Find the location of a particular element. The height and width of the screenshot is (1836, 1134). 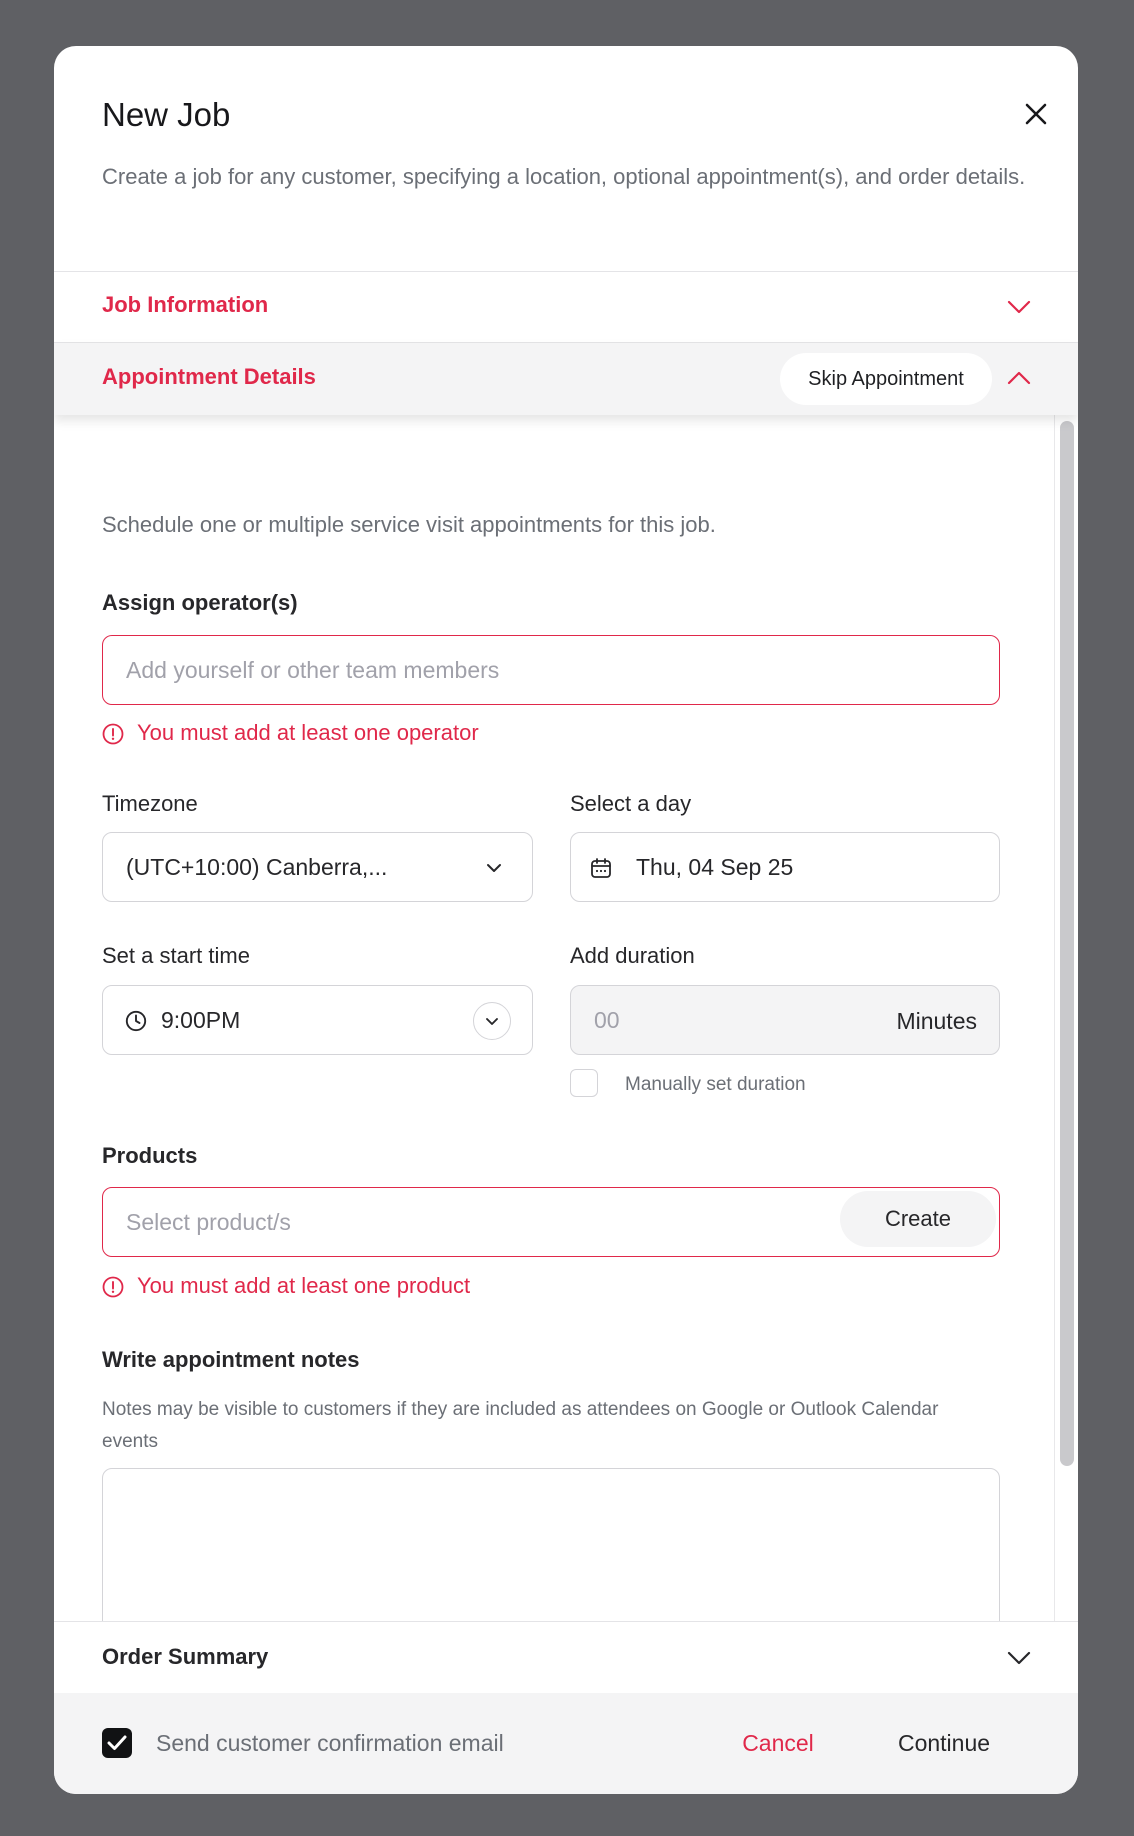

product-error: You must add at least one product is located at coordinates (312, 1287).